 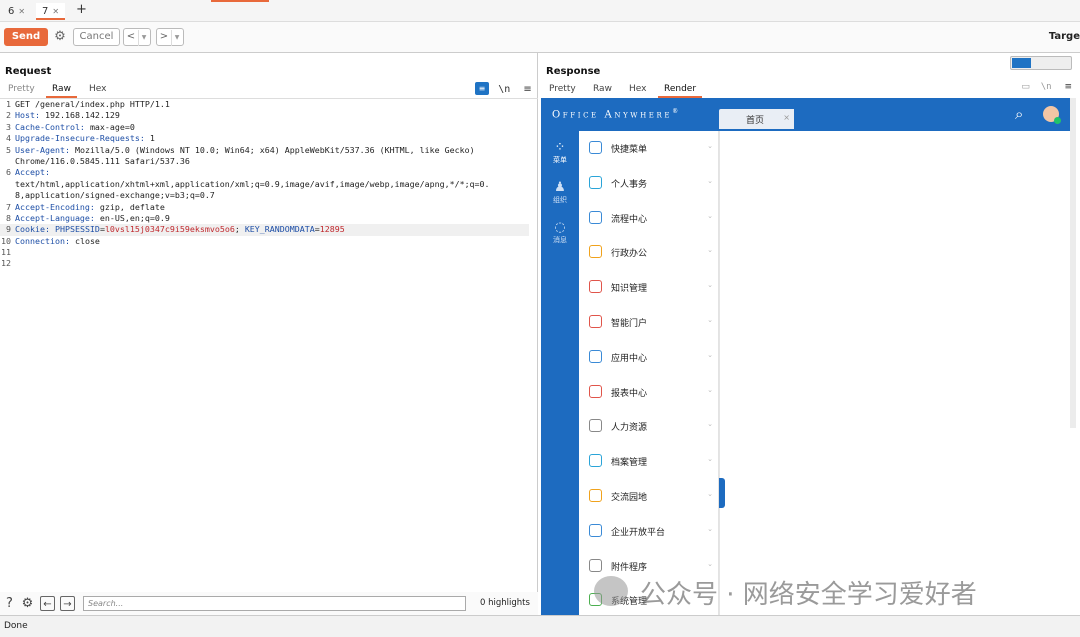 What do you see at coordinates (240, 1) in the screenshot?
I see `tab-bar-accent` at bounding box center [240, 1].